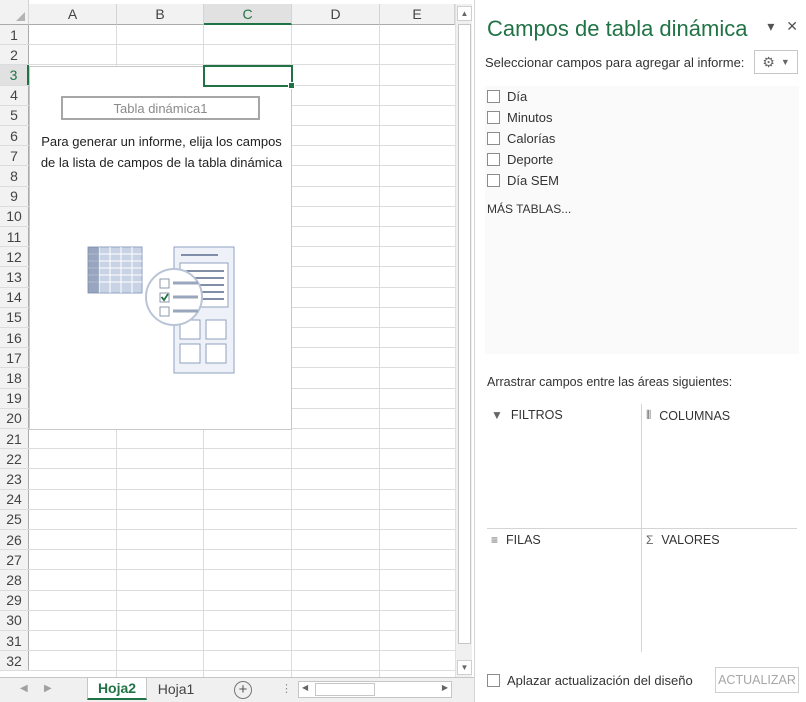 The width and height of the screenshot is (806, 702). I want to click on sheet-row: 26, so click(227, 540).